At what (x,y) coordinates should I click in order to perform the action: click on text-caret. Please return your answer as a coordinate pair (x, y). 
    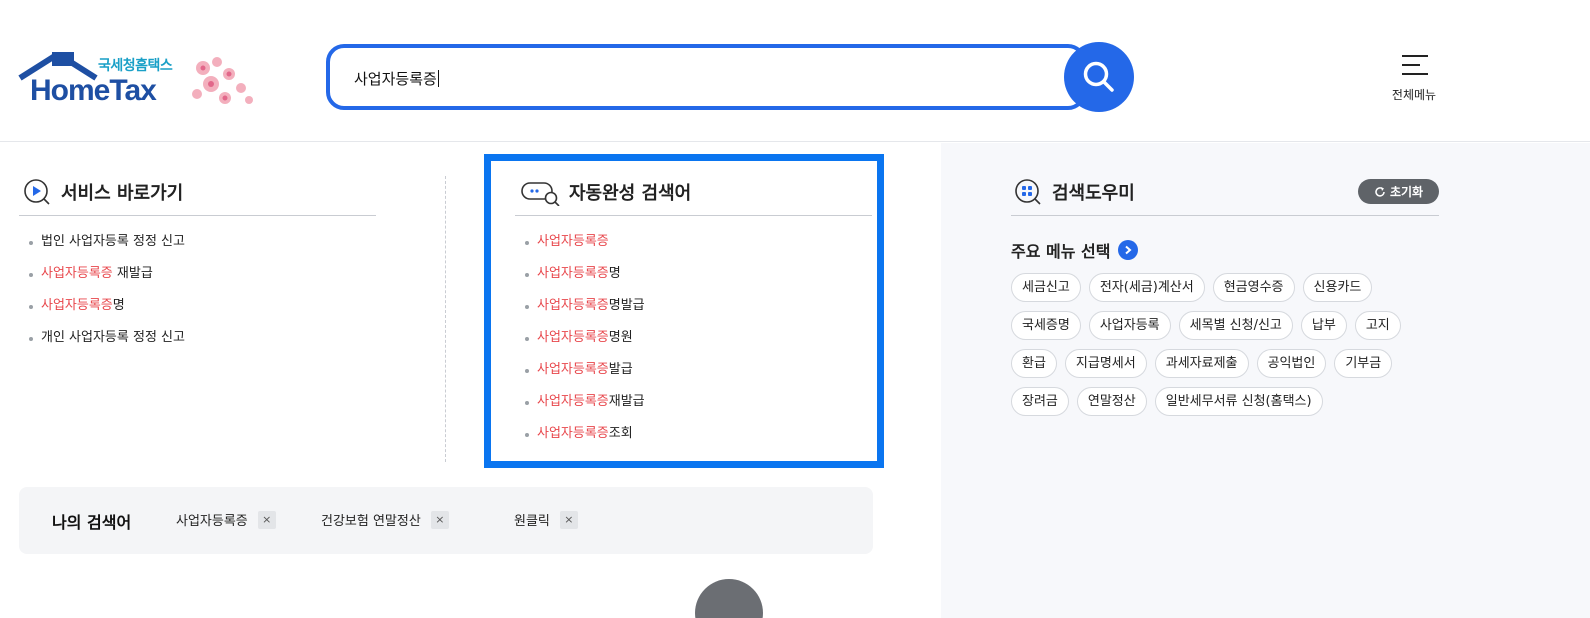
    Looking at the image, I should click on (438, 78).